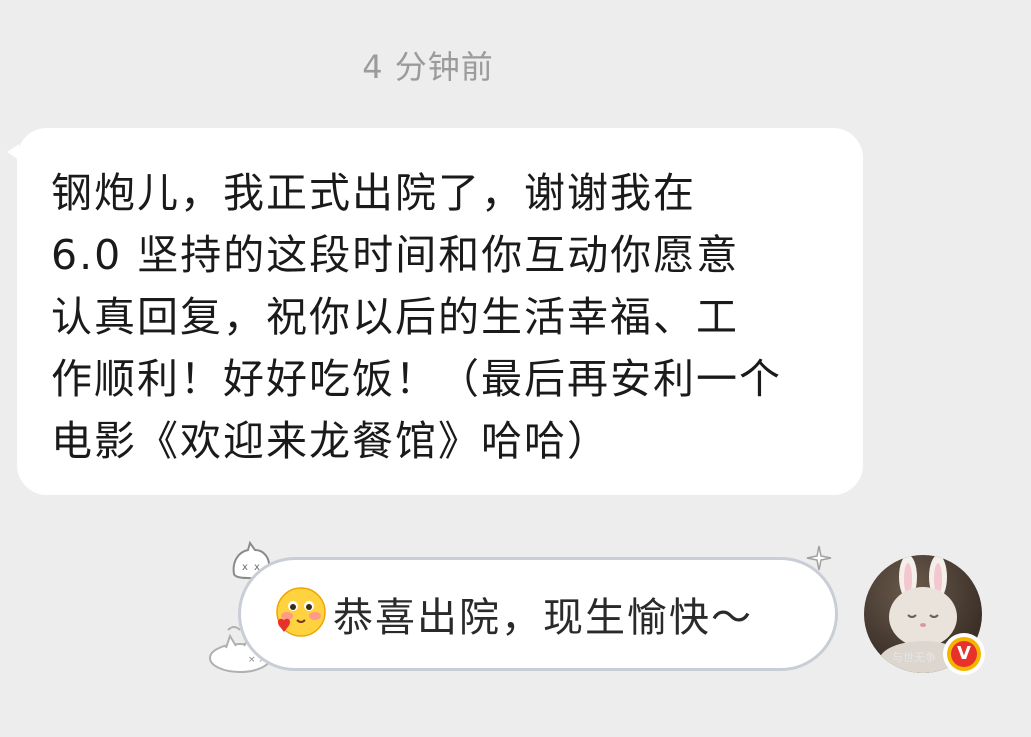 The height and width of the screenshot is (737, 1031). What do you see at coordinates (428, 67) in the screenshot?
I see `message-timestamp: 4 分钟前` at bounding box center [428, 67].